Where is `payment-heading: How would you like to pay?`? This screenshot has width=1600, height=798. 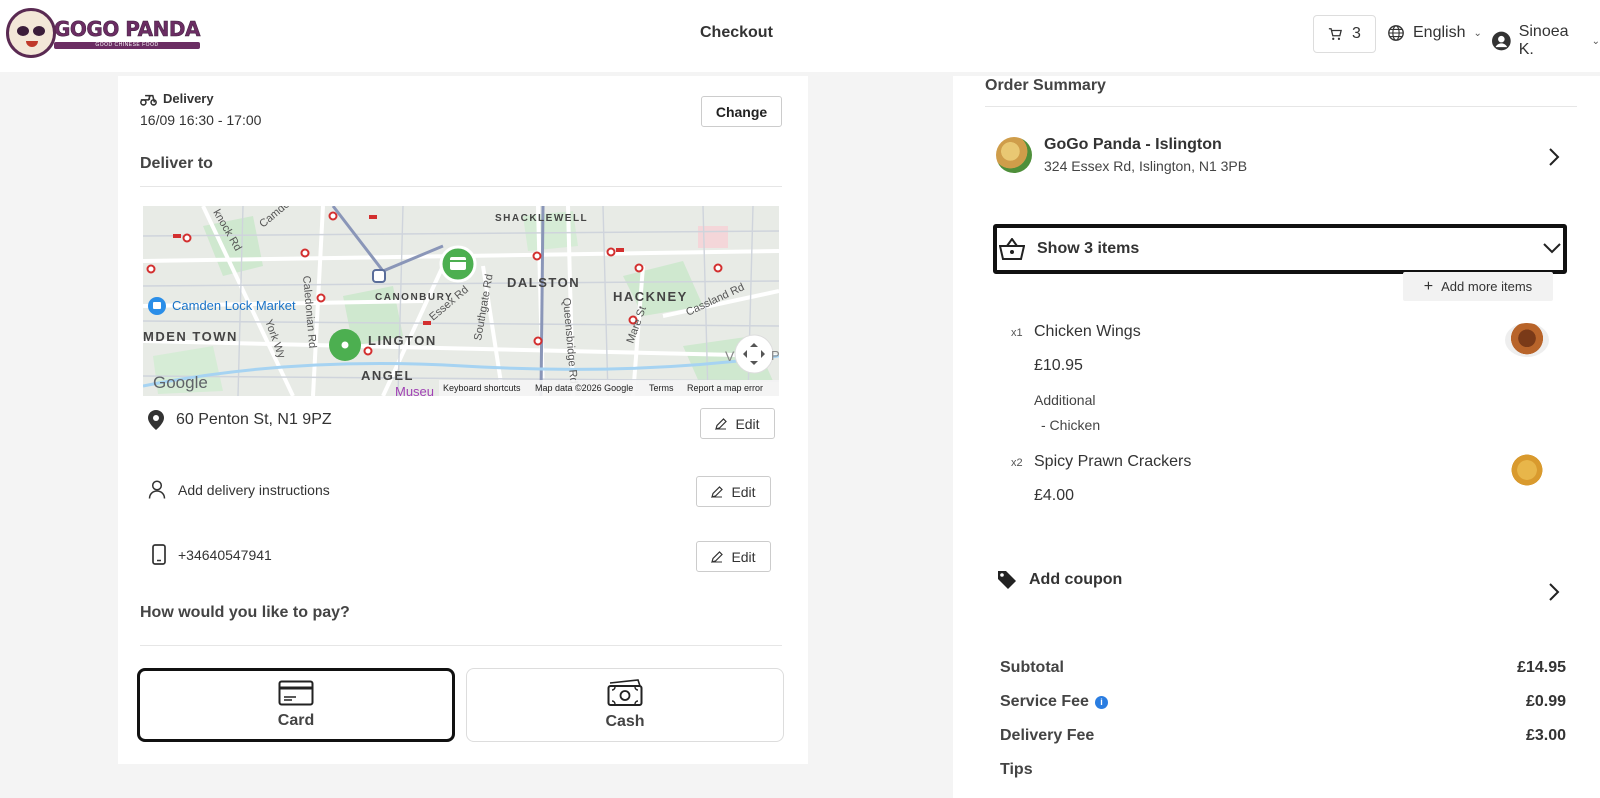 payment-heading: How would you like to pay? is located at coordinates (245, 612).